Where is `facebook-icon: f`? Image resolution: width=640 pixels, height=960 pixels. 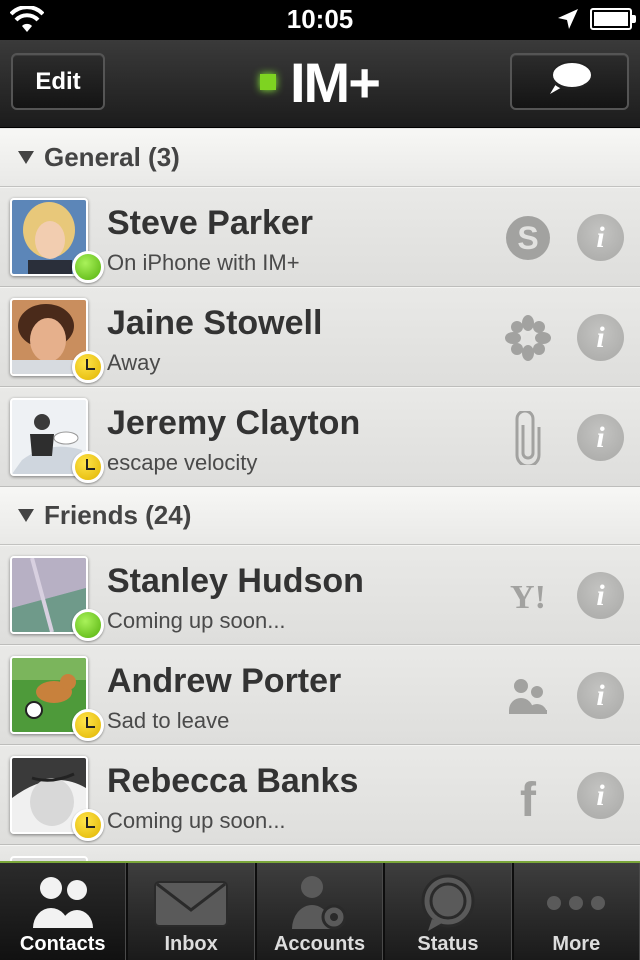 facebook-icon: f is located at coordinates (528, 796).